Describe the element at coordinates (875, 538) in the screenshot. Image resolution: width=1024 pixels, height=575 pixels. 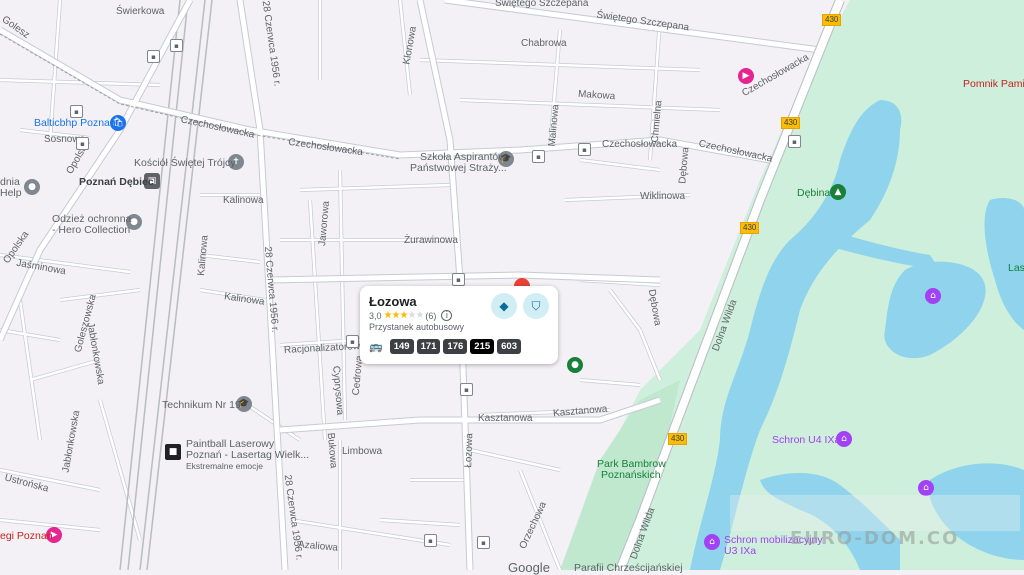
I see `watermark-text: EURO-DOM.CO` at that location.